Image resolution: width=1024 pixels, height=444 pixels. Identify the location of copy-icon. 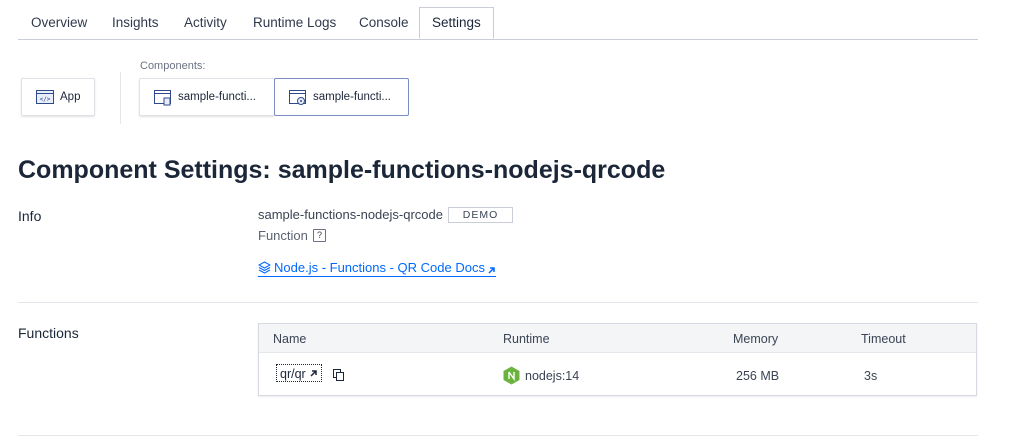
(338, 374).